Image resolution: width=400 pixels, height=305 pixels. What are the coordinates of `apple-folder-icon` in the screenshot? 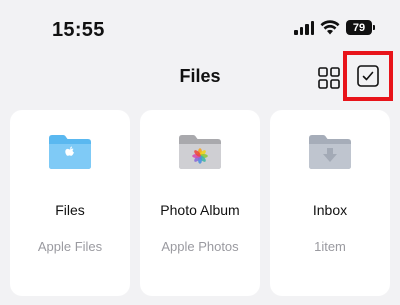 It's located at (70, 152).